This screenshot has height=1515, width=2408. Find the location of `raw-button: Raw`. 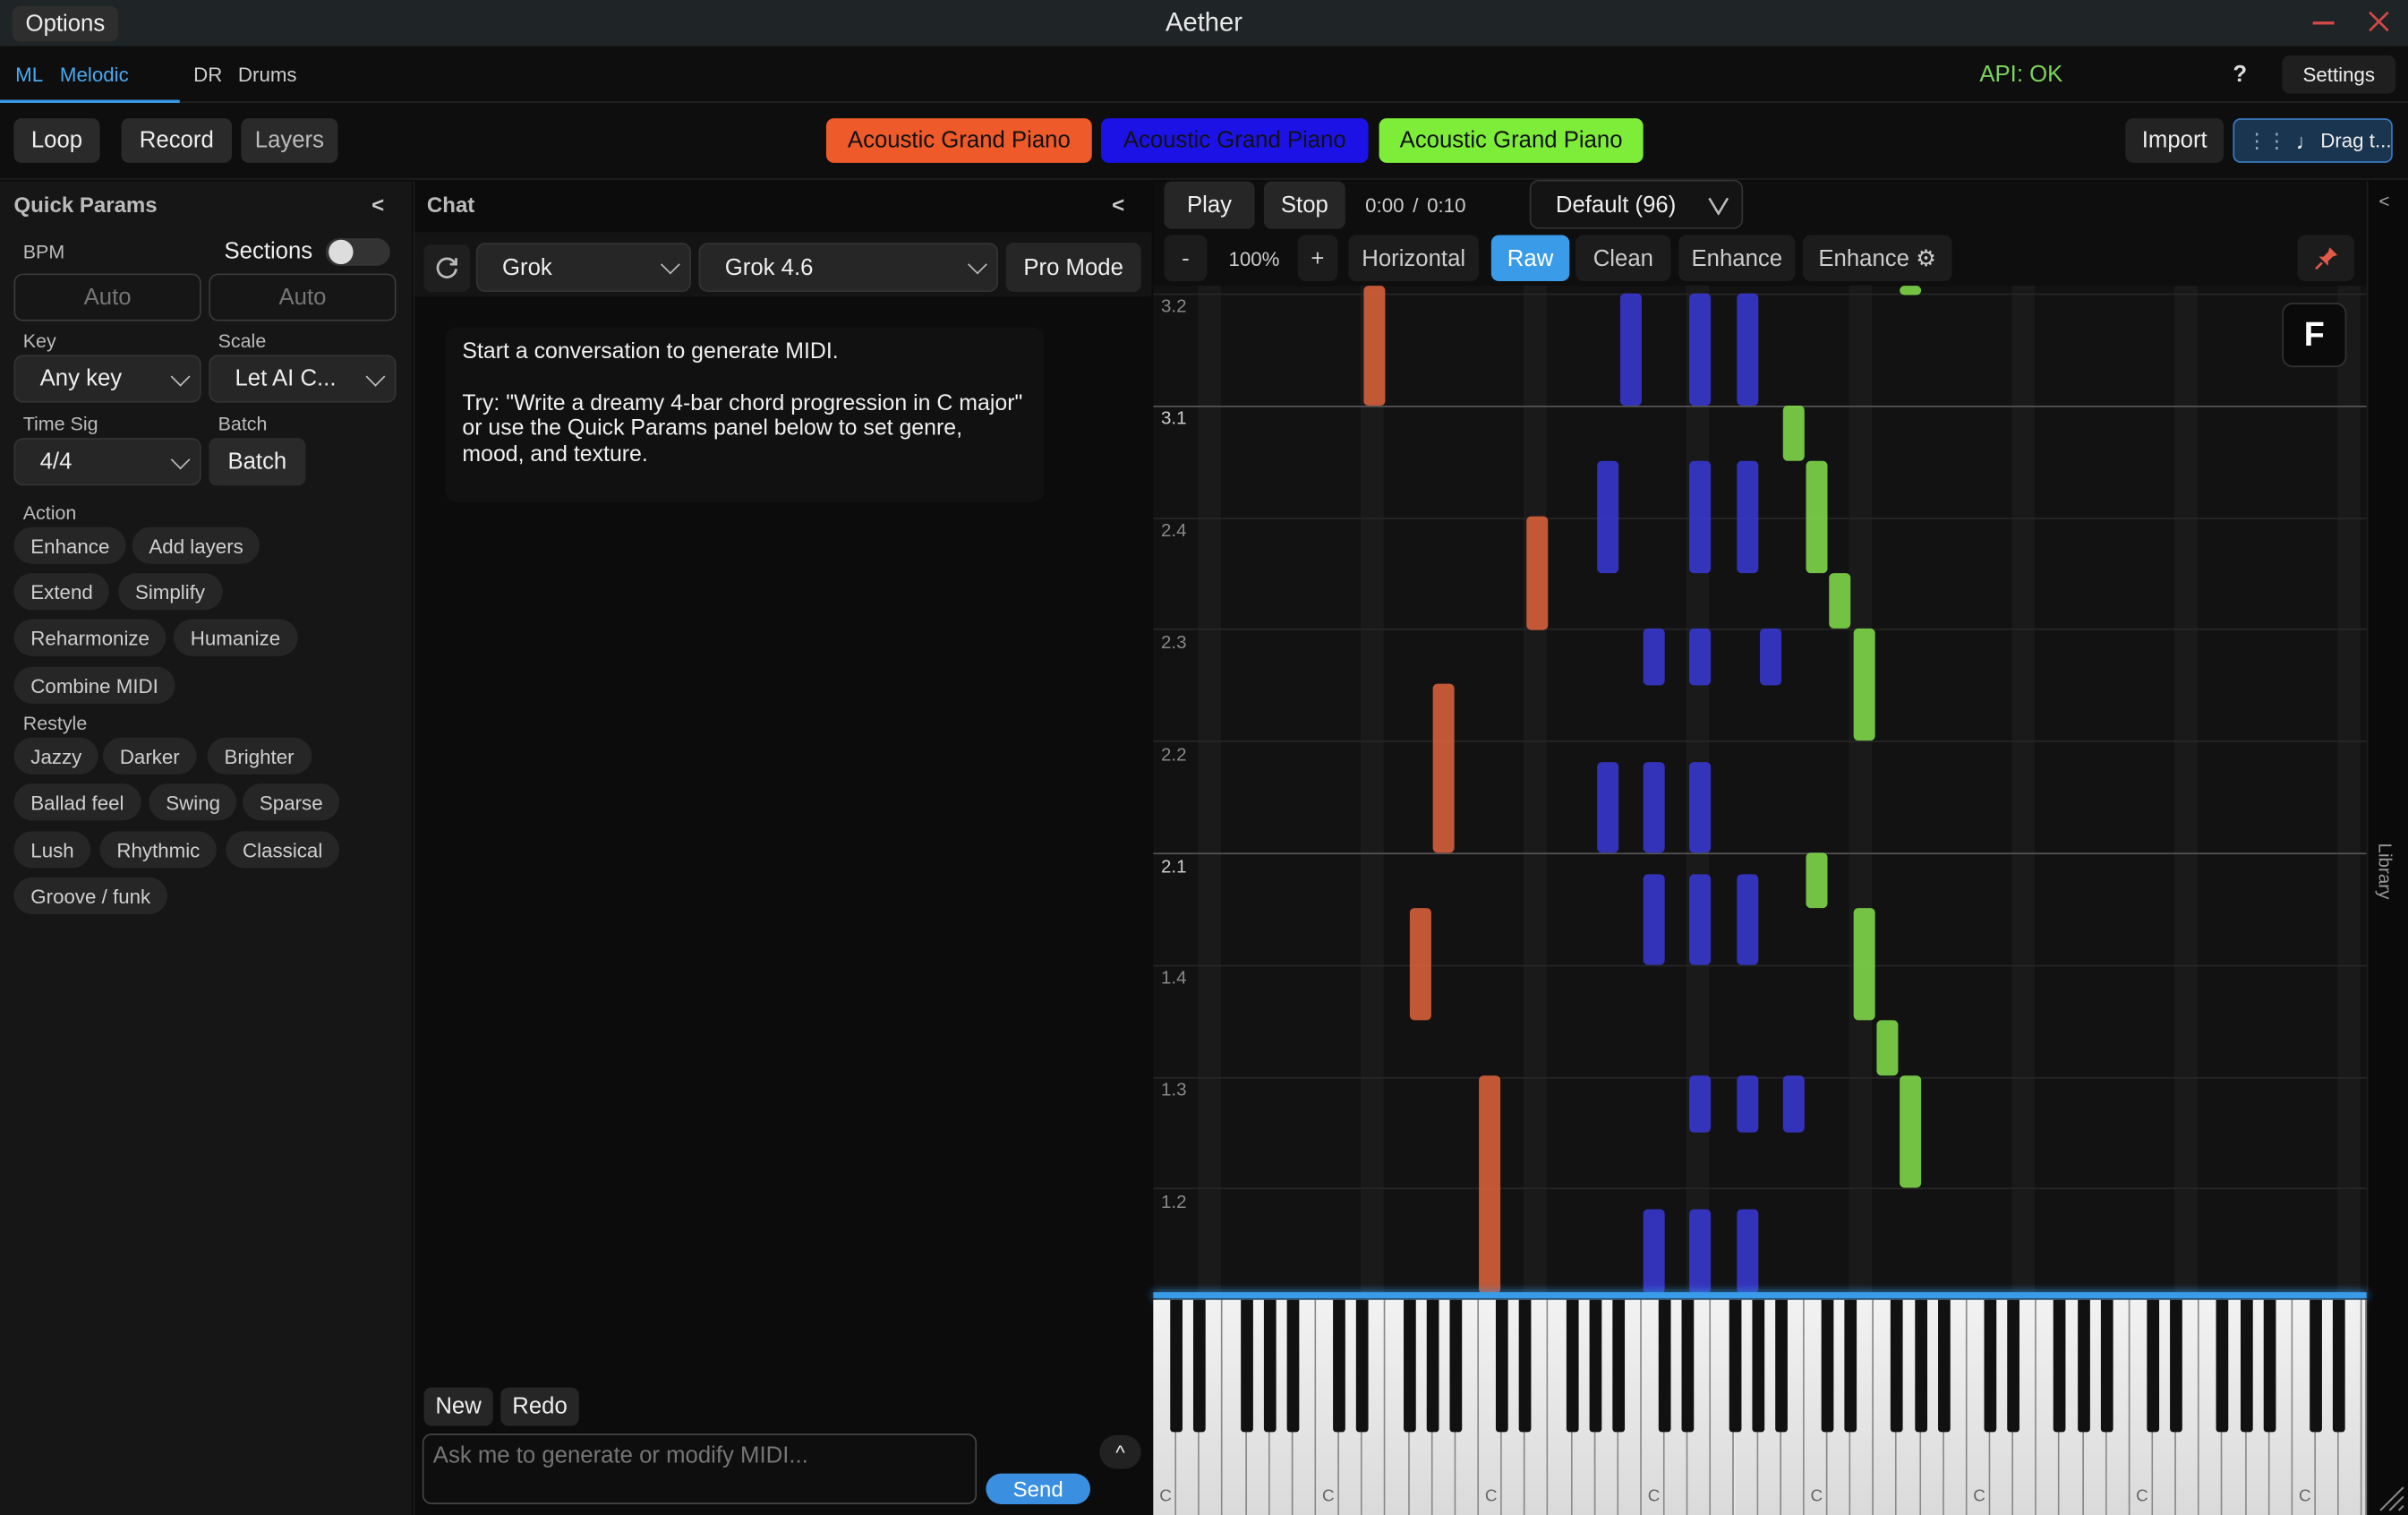

raw-button: Raw is located at coordinates (1530, 258).